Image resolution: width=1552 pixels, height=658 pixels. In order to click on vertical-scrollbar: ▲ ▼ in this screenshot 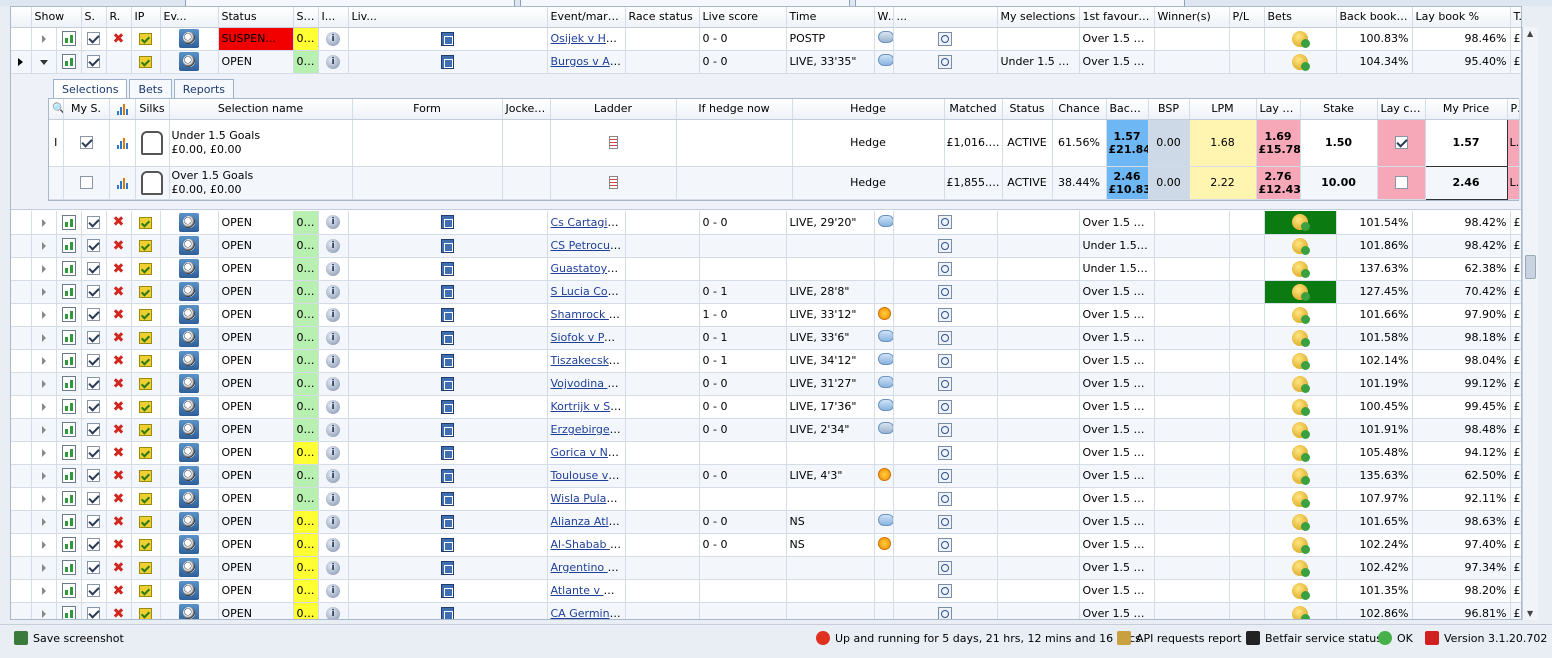, I will do `click(1530, 323)`.